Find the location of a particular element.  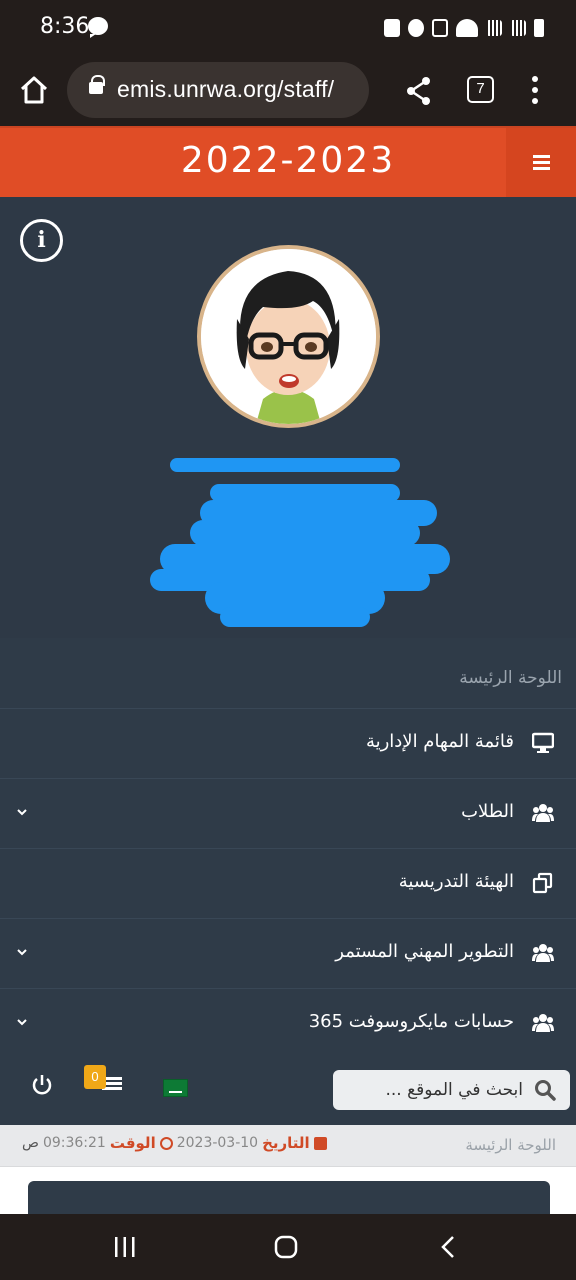

nav-item-microsoft-accounts: حسابات مايكروسوفت 365 is located at coordinates (288, 1023).